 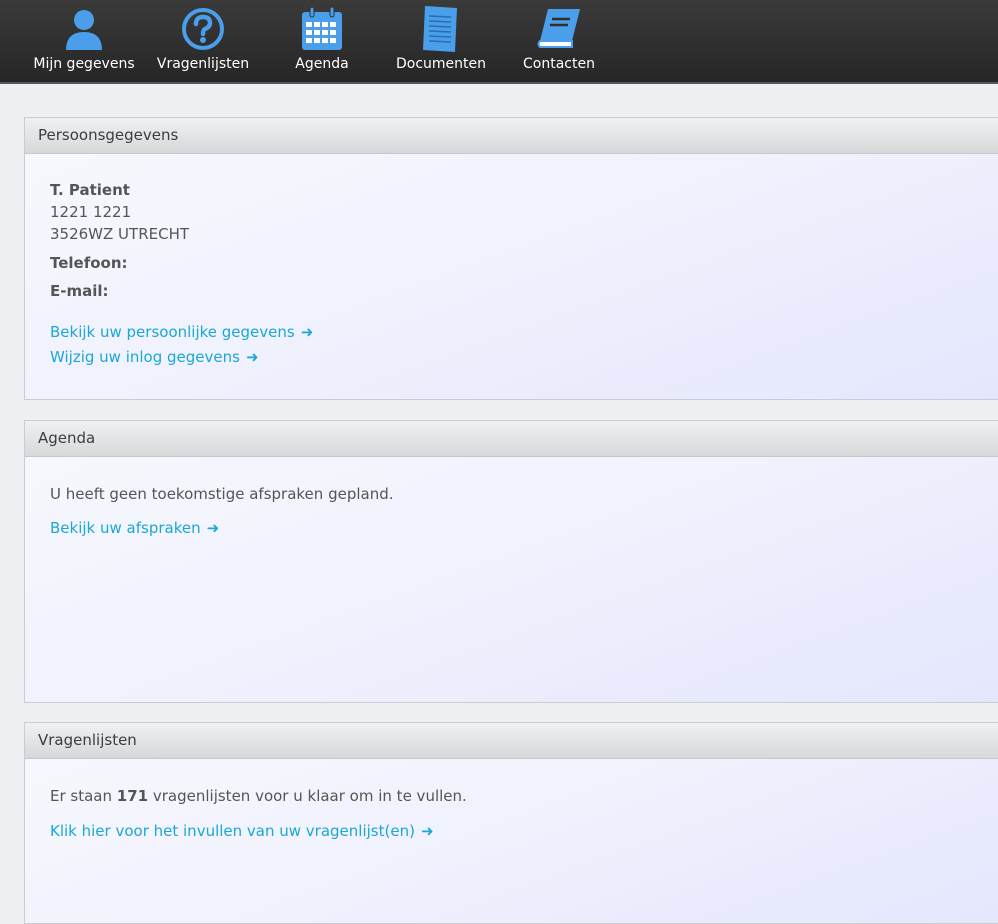 I want to click on nav-item-documenten: Documenten, so click(x=441, y=41).